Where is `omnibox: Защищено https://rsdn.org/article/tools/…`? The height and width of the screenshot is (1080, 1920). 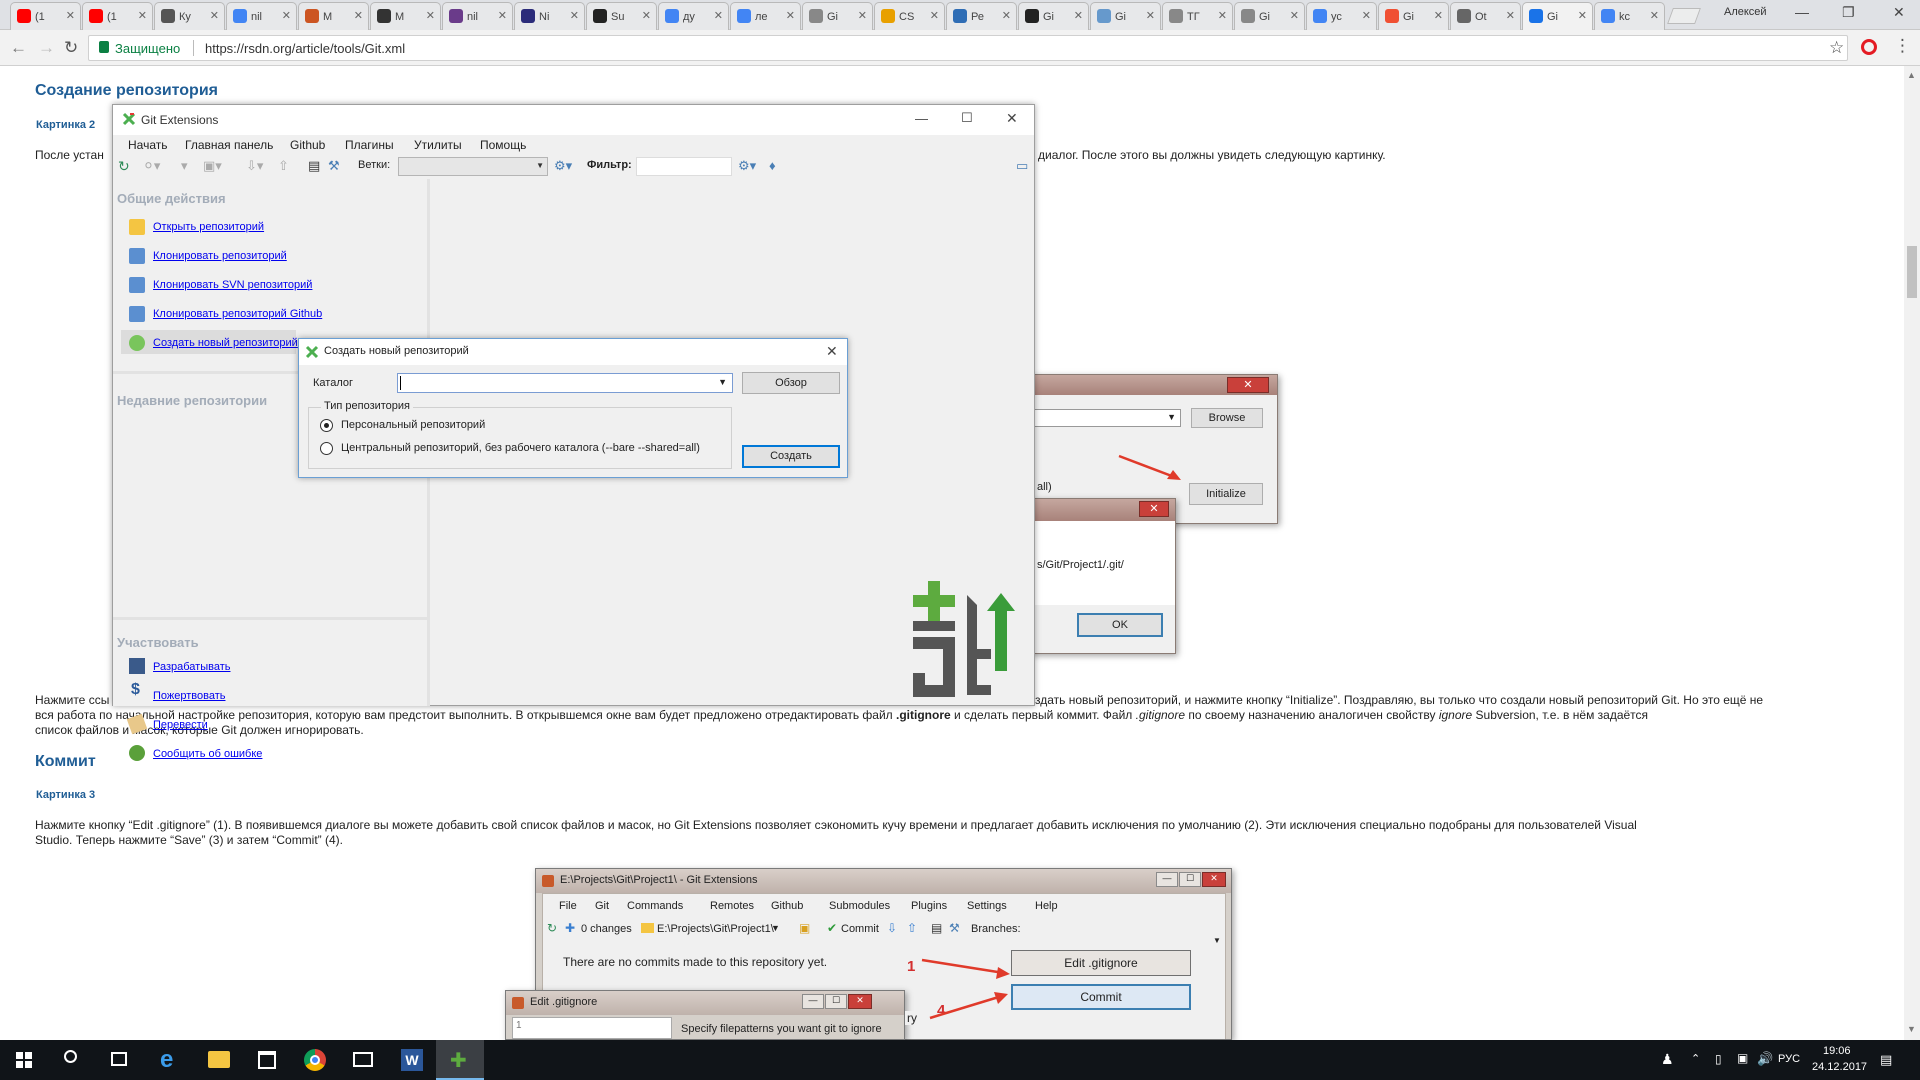 omnibox: Защищено https://rsdn.org/article/tools/… is located at coordinates (968, 48).